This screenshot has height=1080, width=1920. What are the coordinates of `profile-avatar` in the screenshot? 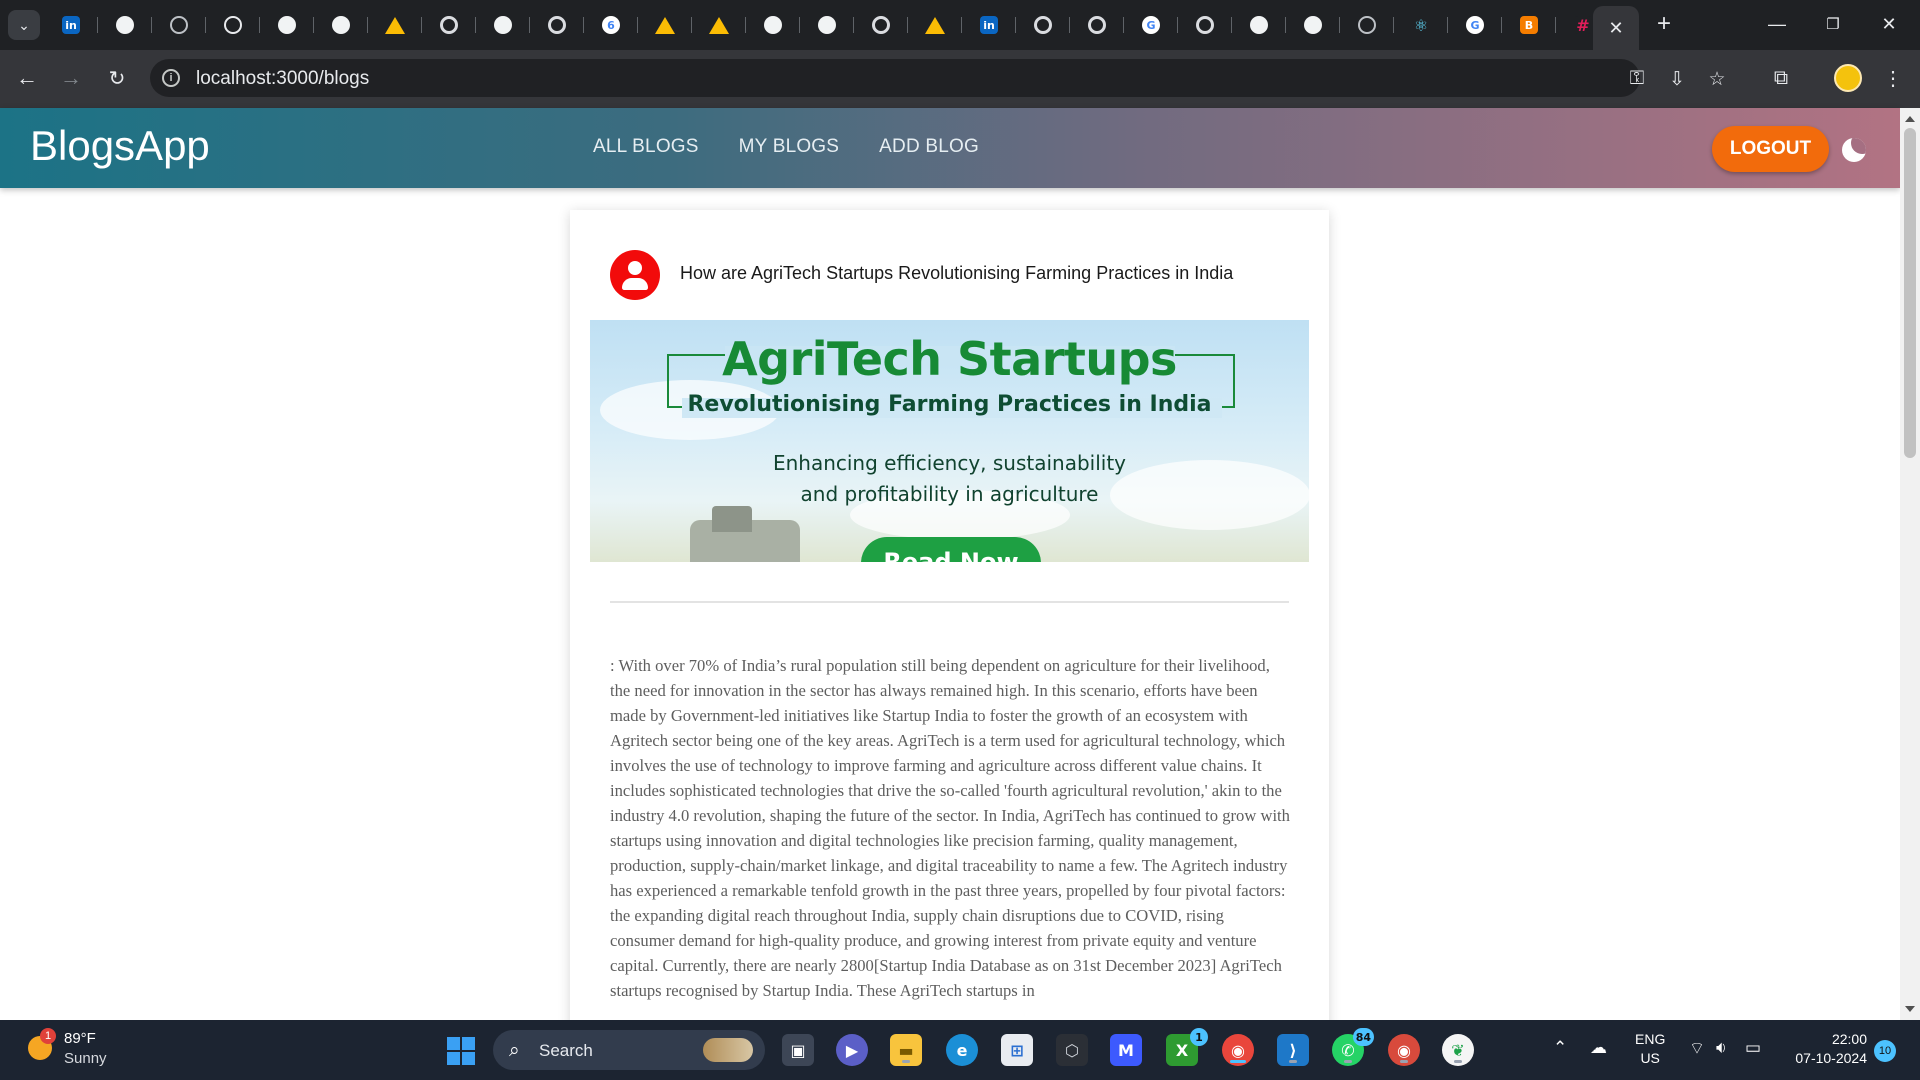 It's located at (1848, 78).